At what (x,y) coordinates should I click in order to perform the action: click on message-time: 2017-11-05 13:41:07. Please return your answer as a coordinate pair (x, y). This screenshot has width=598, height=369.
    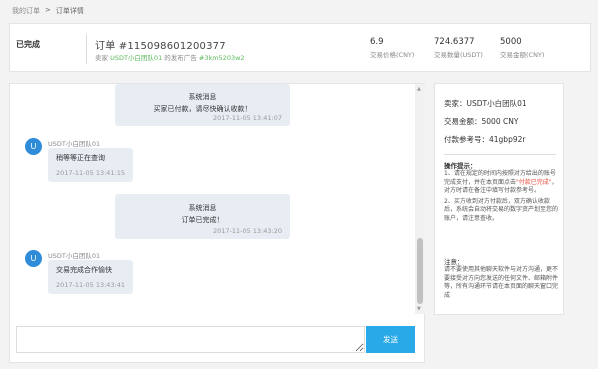
    Looking at the image, I should click on (247, 118).